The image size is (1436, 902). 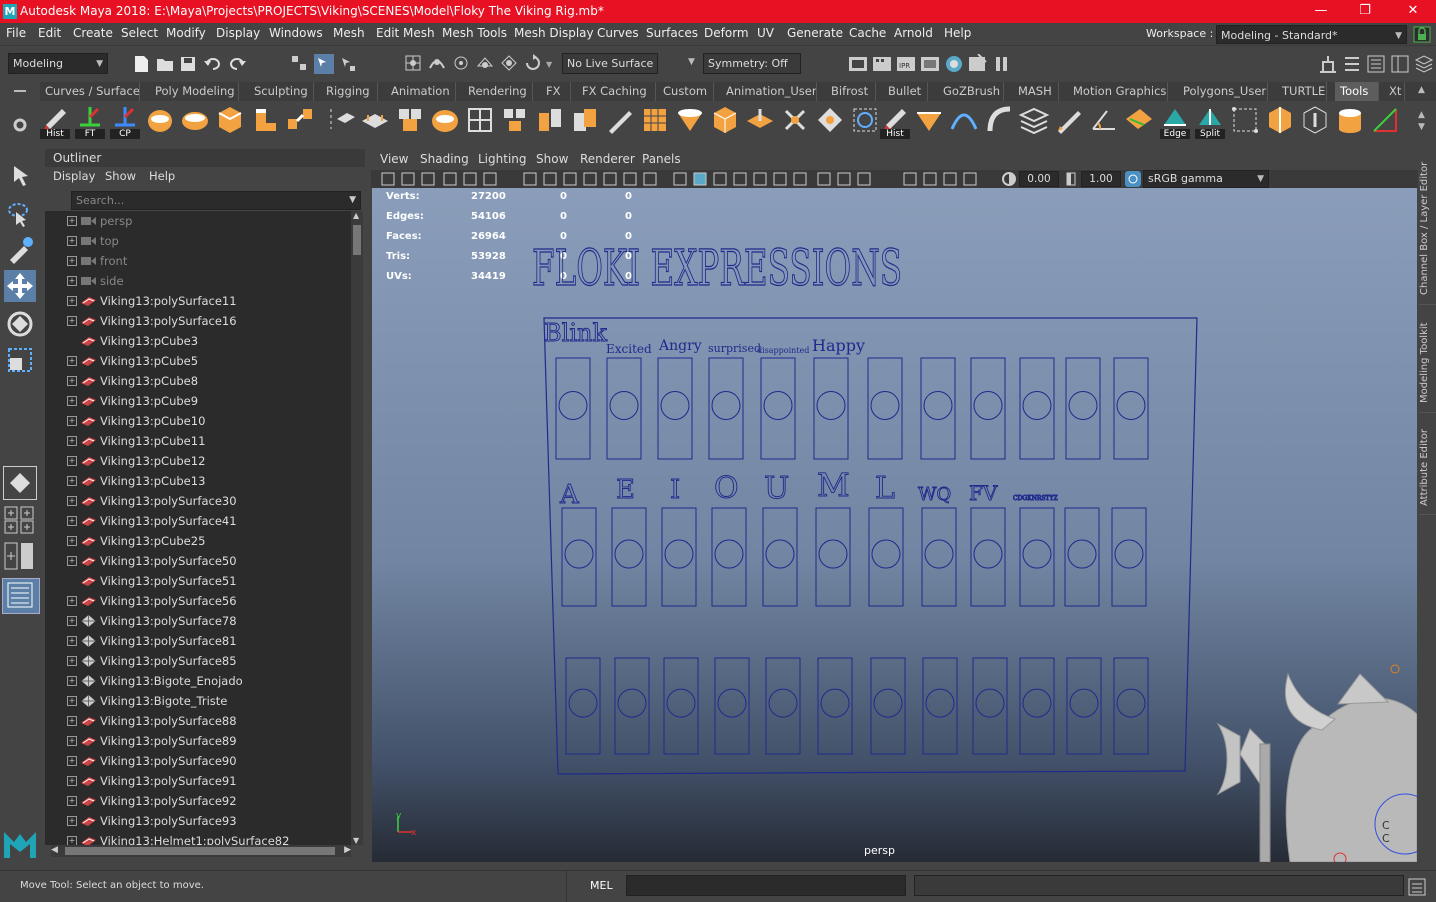 What do you see at coordinates (1421, 121) in the screenshot?
I see `shelf-scroll-arrows-icon: ▲ ▼` at bounding box center [1421, 121].